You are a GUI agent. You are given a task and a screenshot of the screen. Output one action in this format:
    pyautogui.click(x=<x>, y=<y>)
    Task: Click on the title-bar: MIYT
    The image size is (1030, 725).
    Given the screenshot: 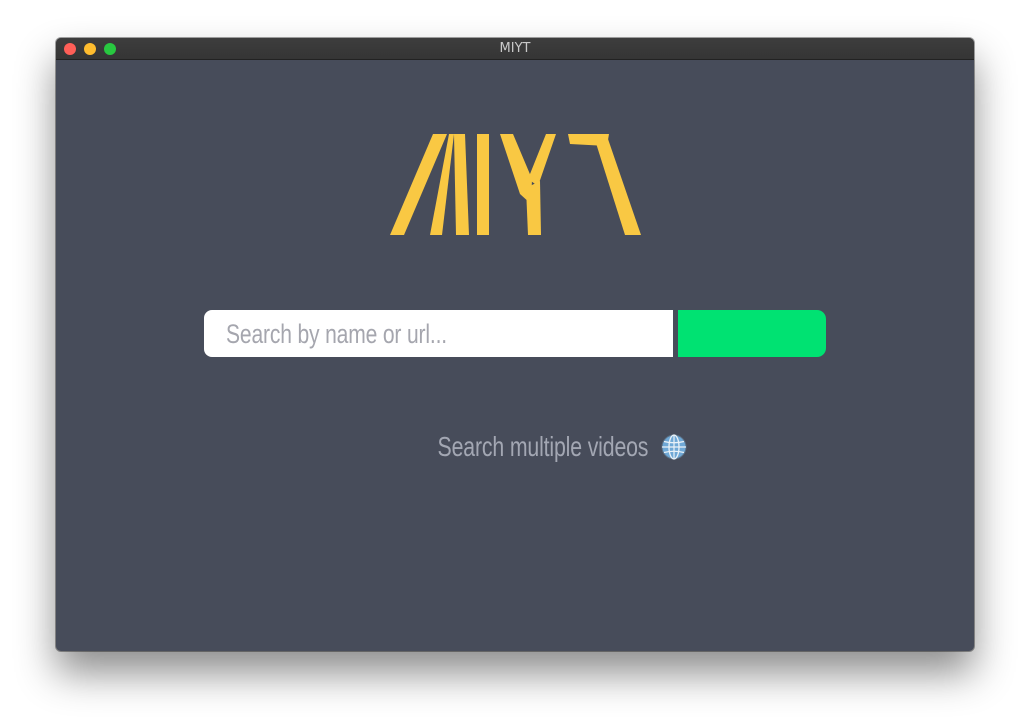 What is the action you would take?
    pyautogui.click(x=515, y=49)
    